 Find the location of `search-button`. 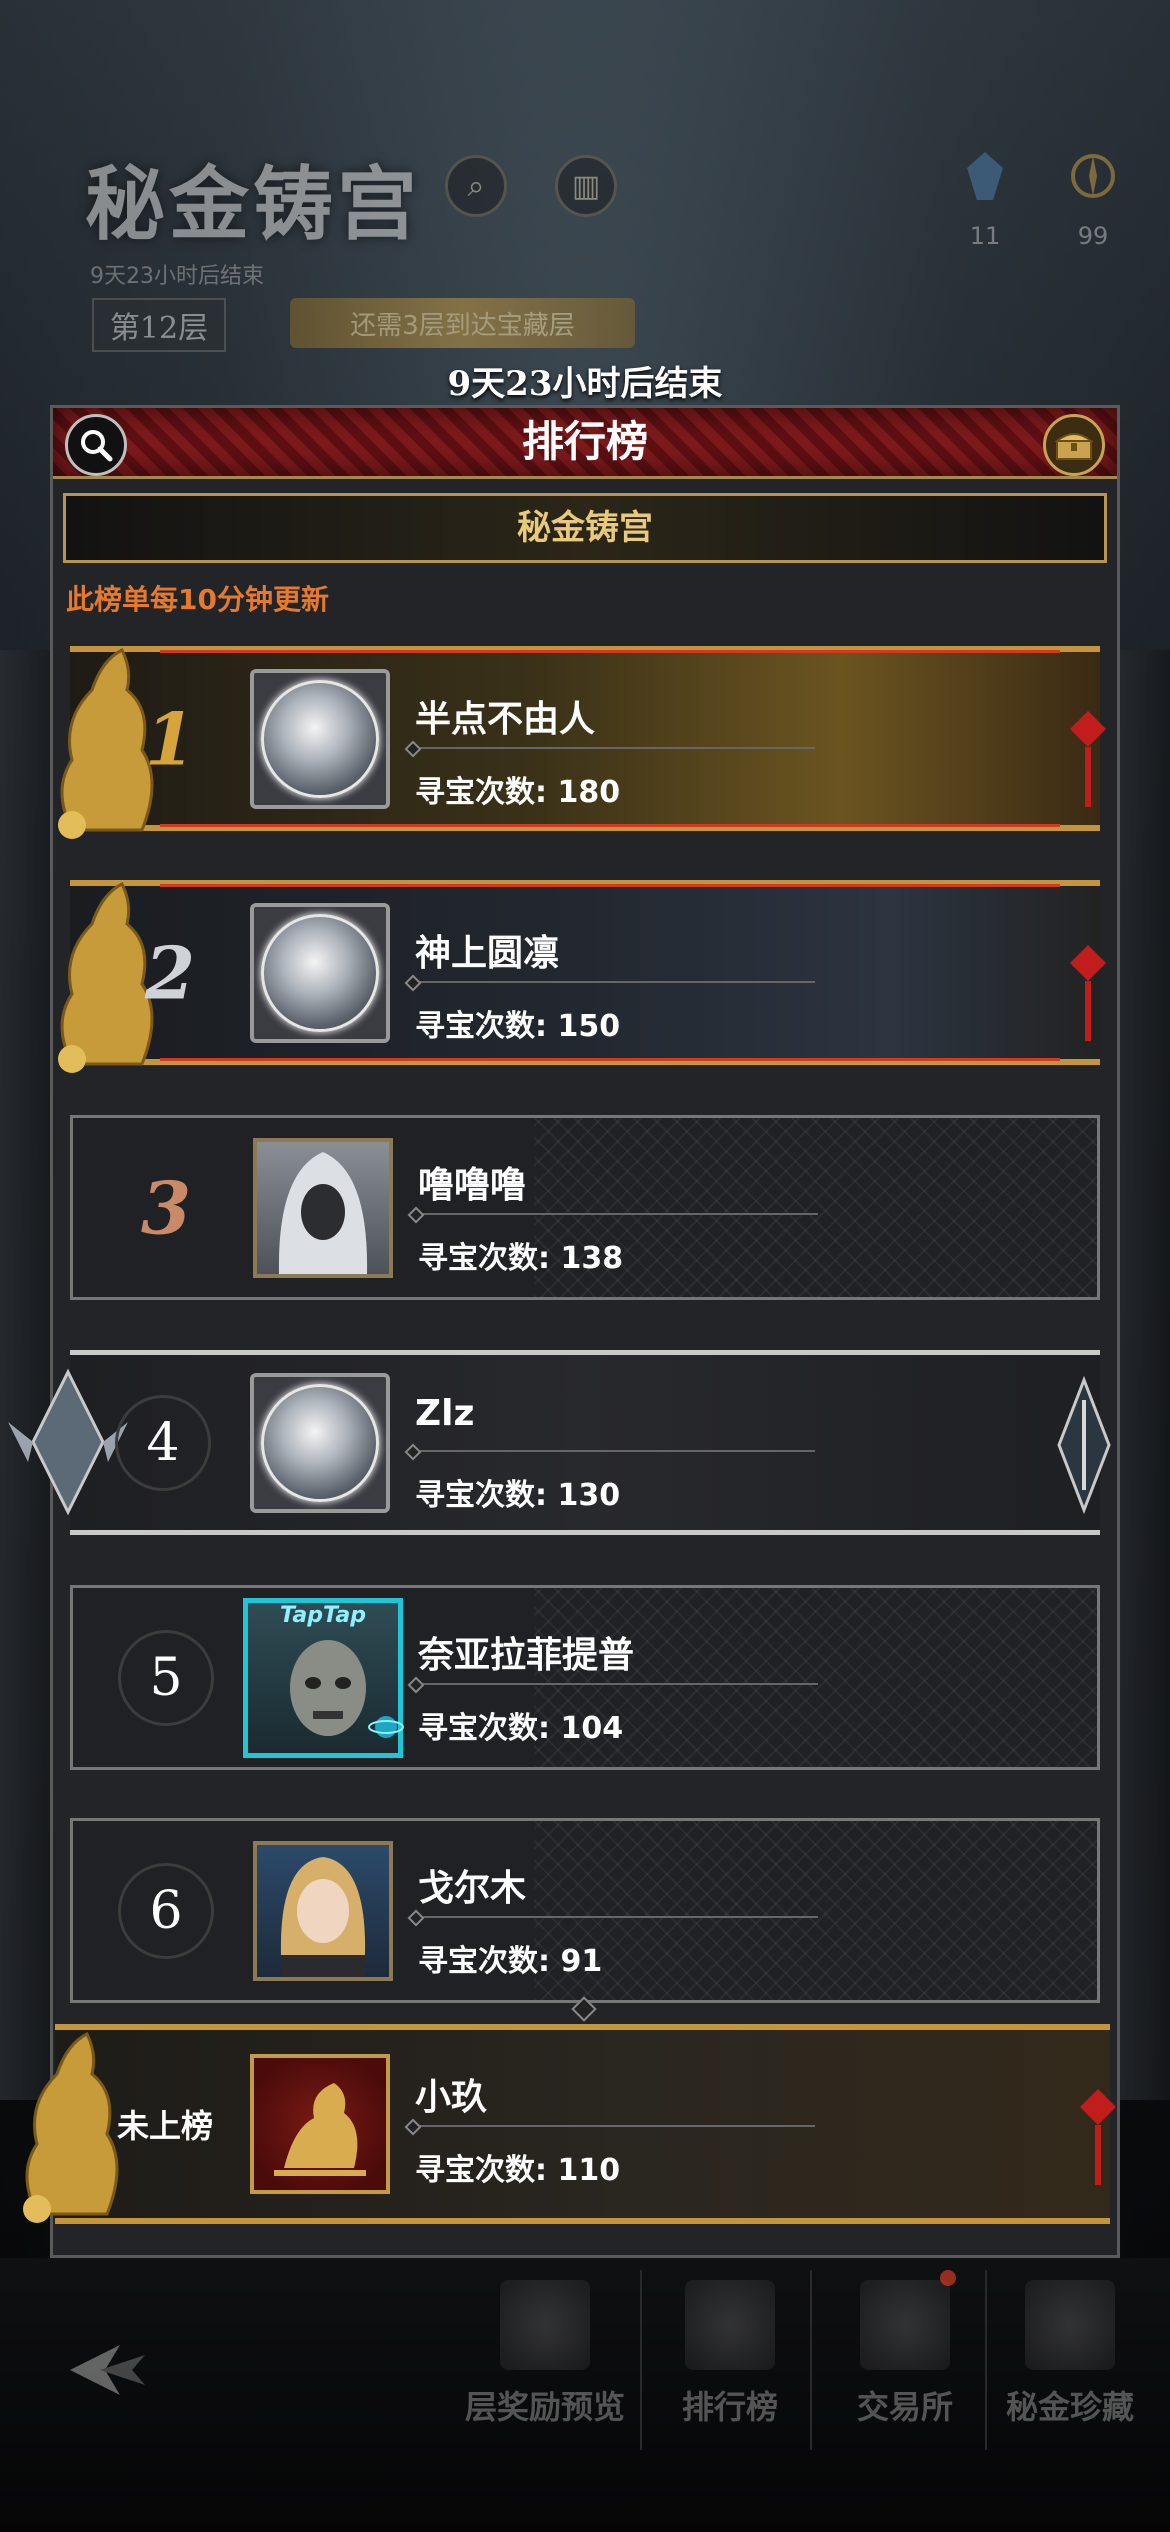

search-button is located at coordinates (96, 445).